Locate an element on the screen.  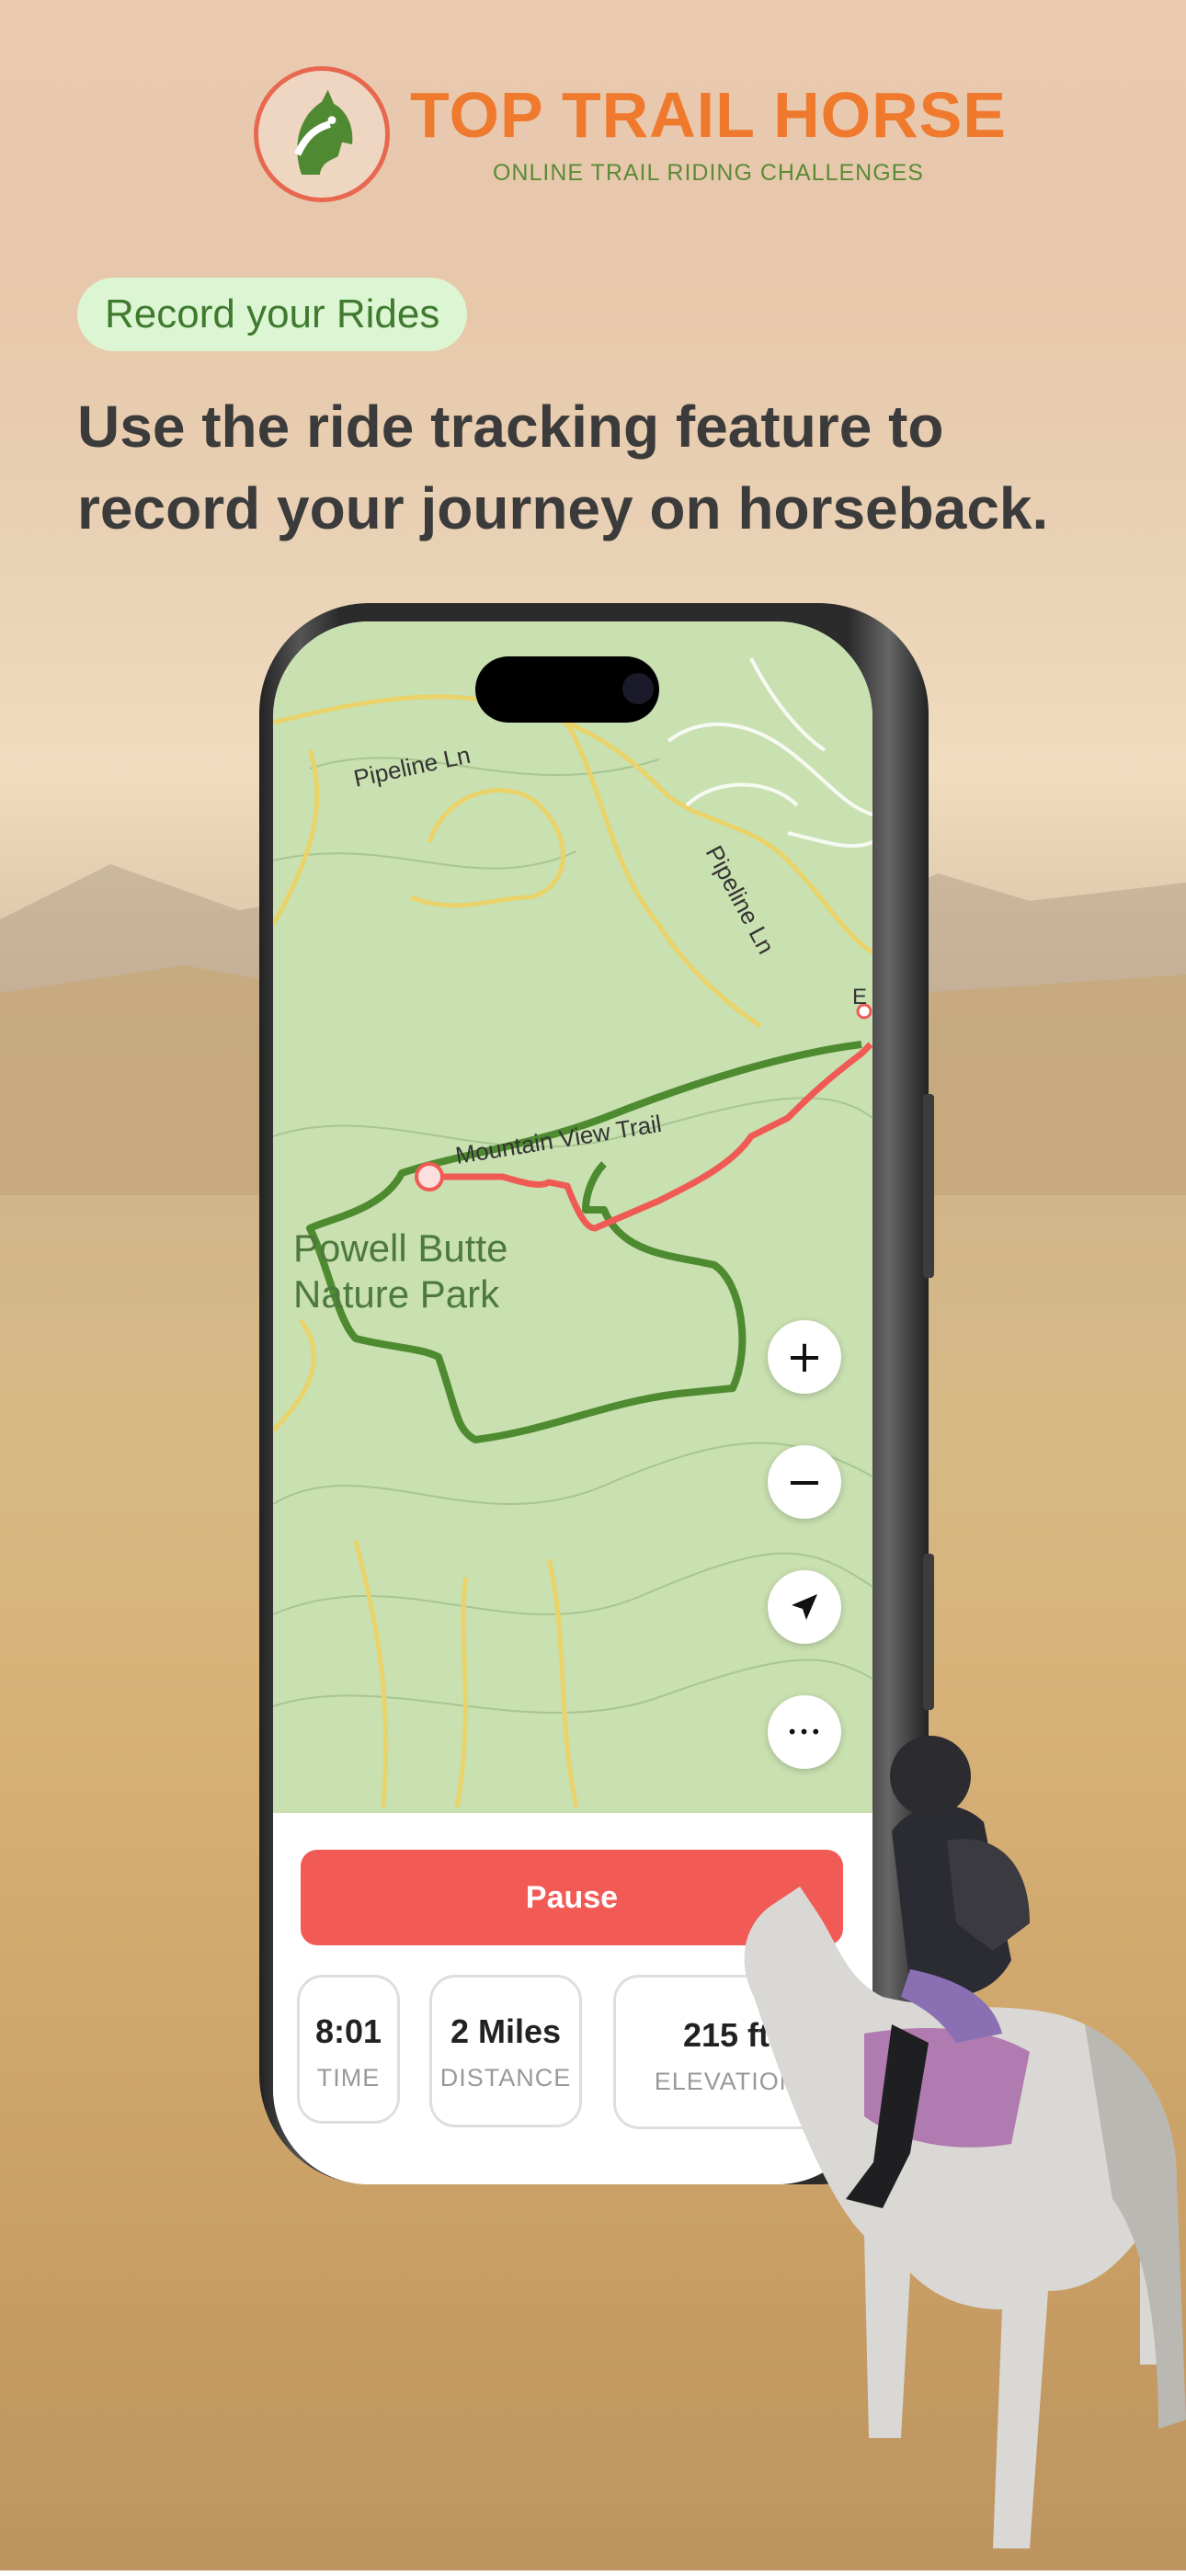
start-marker is located at coordinates (429, 1176).